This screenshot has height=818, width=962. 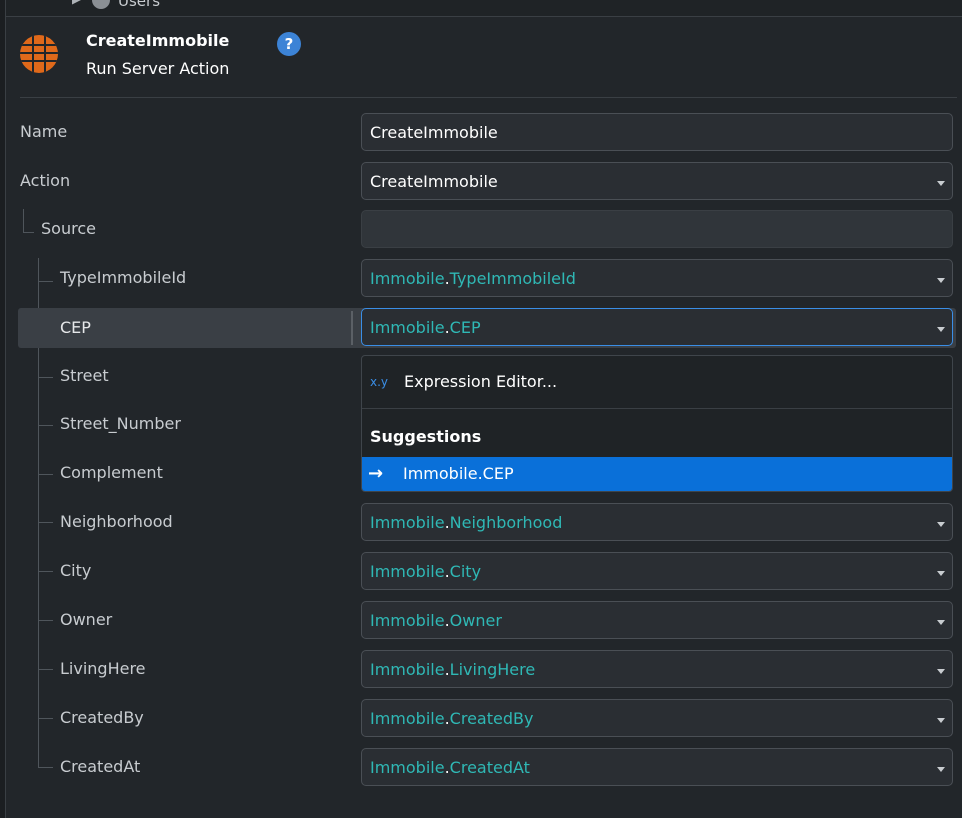 I want to click on header-divider, so click(x=488, y=97).